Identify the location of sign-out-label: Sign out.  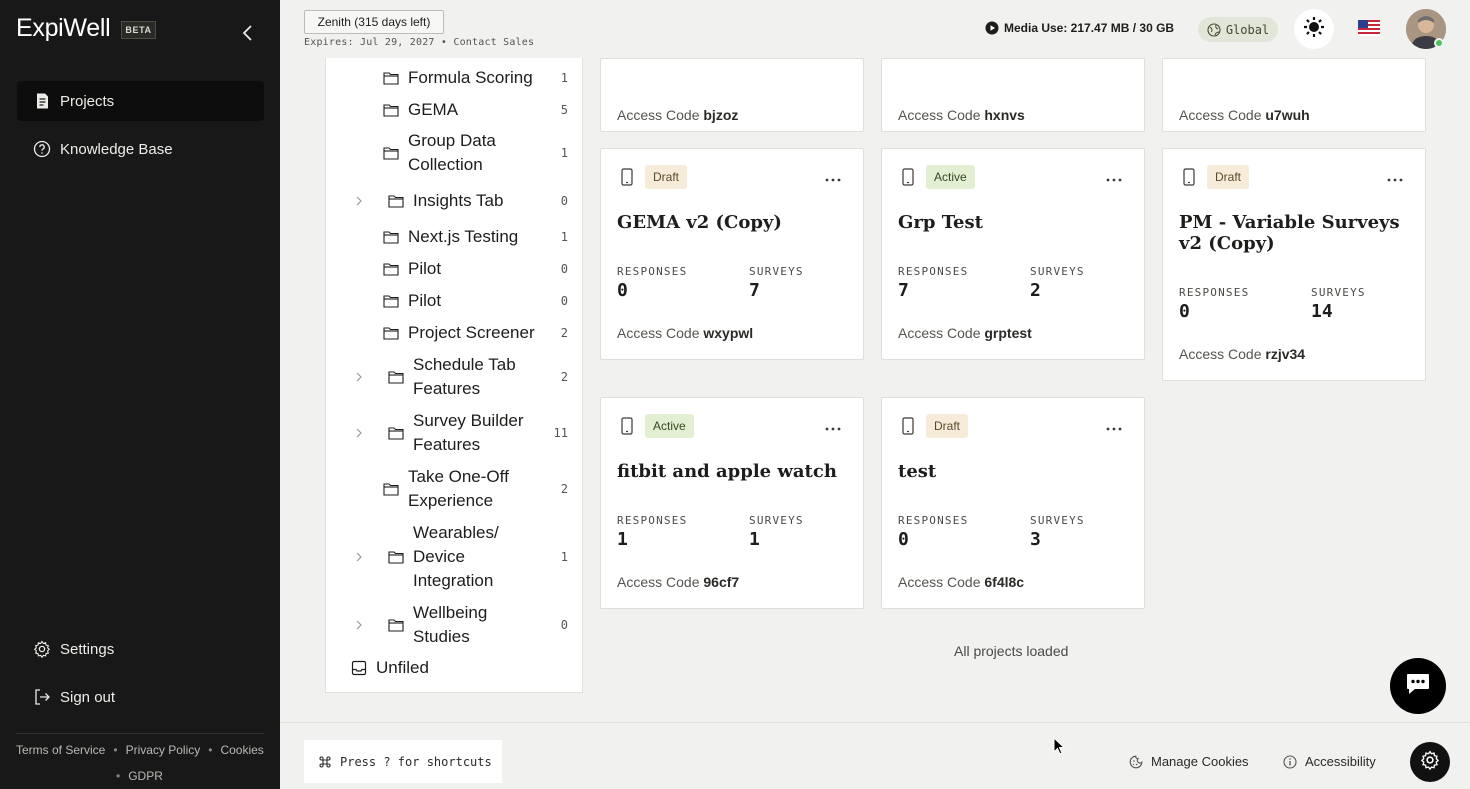
(88, 697).